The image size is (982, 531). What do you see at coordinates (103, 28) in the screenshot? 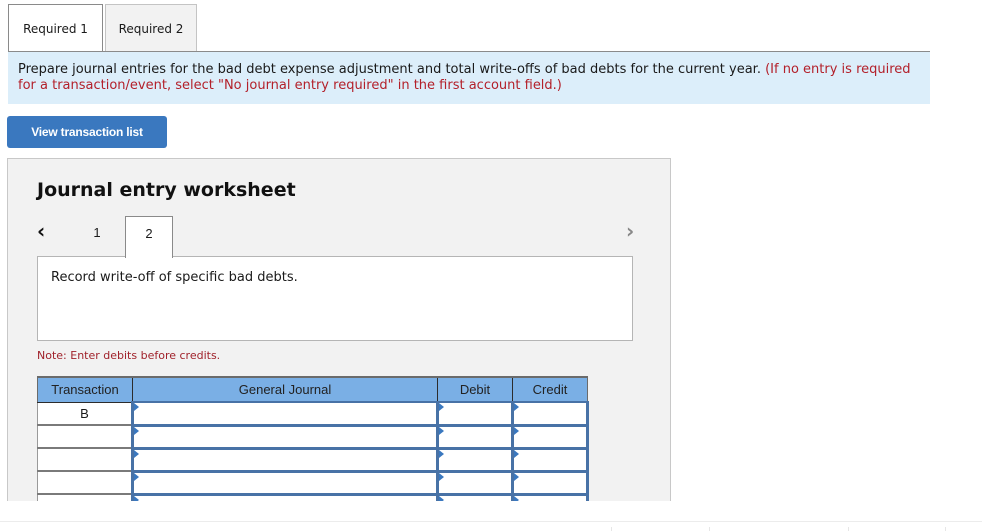
I see `requirement-tabs: Required 1 Required 2` at bounding box center [103, 28].